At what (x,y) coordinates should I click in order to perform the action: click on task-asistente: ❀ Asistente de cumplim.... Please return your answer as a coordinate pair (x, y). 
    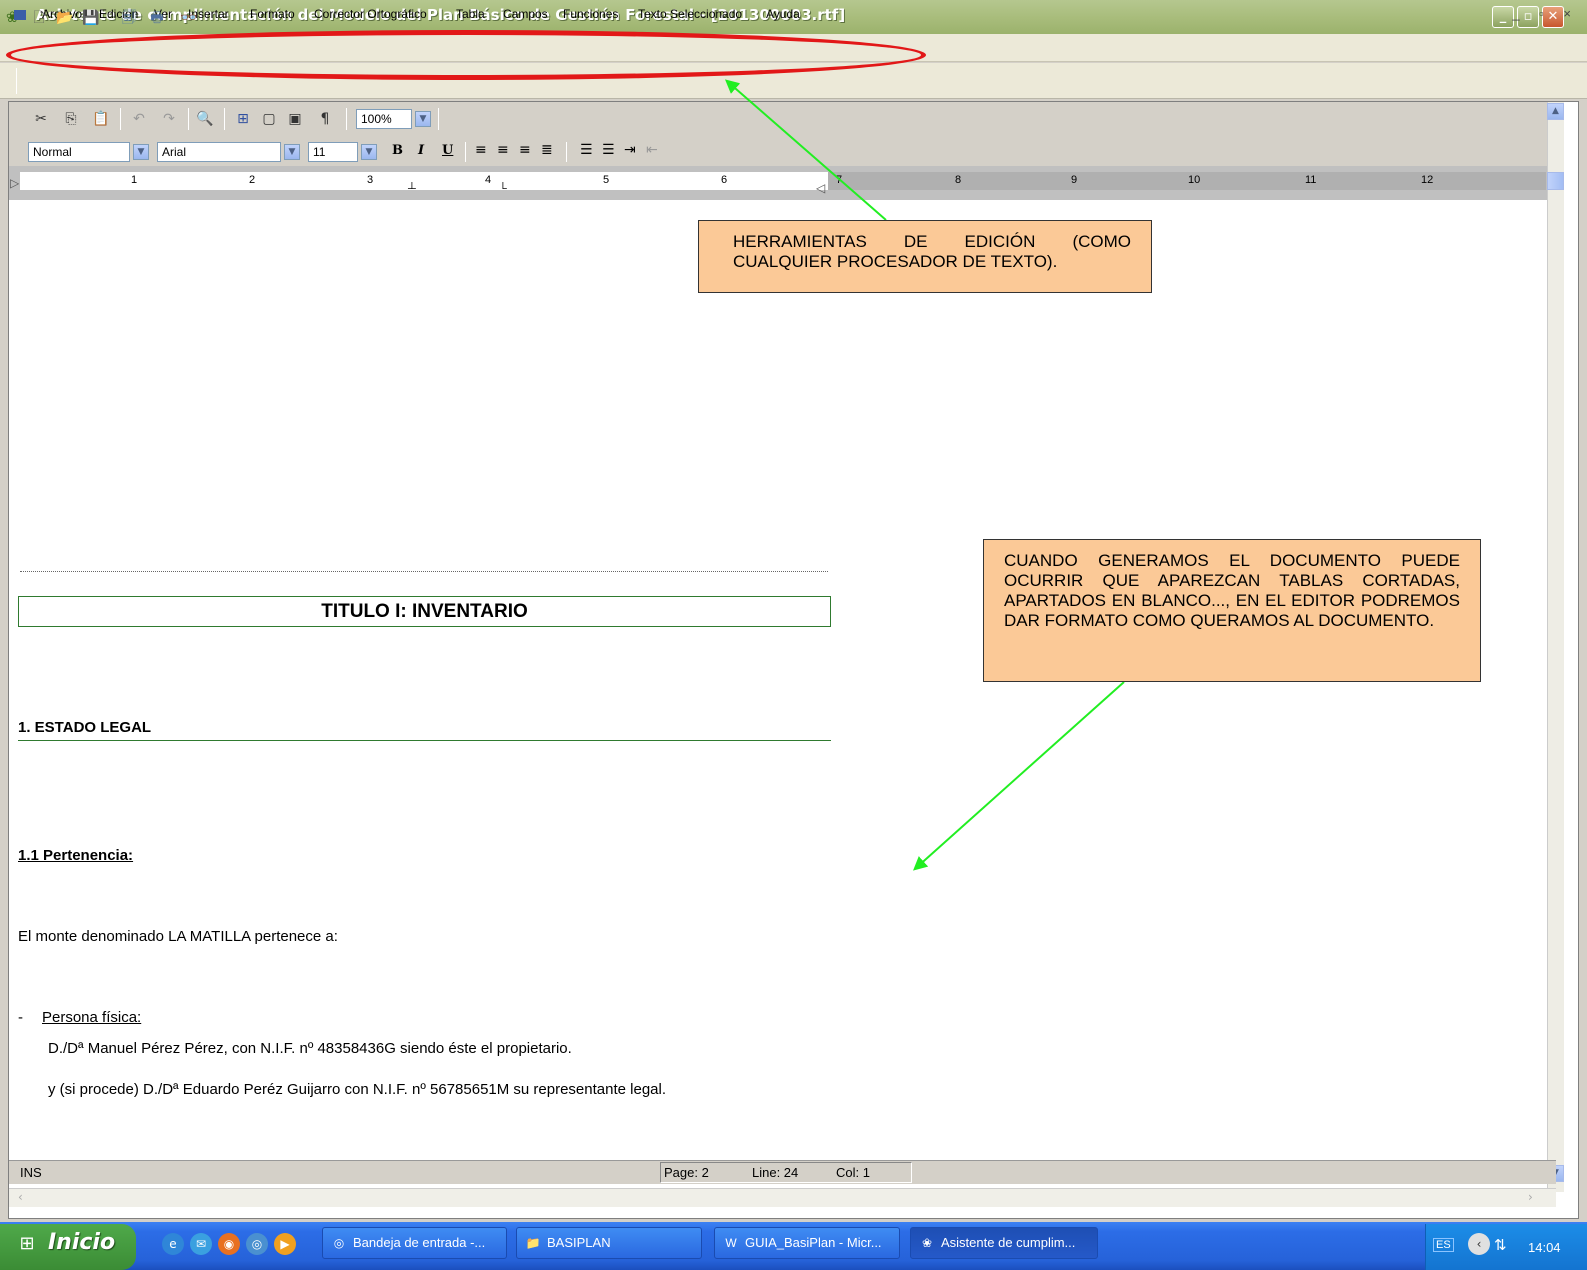
    Looking at the image, I should click on (1004, 1243).